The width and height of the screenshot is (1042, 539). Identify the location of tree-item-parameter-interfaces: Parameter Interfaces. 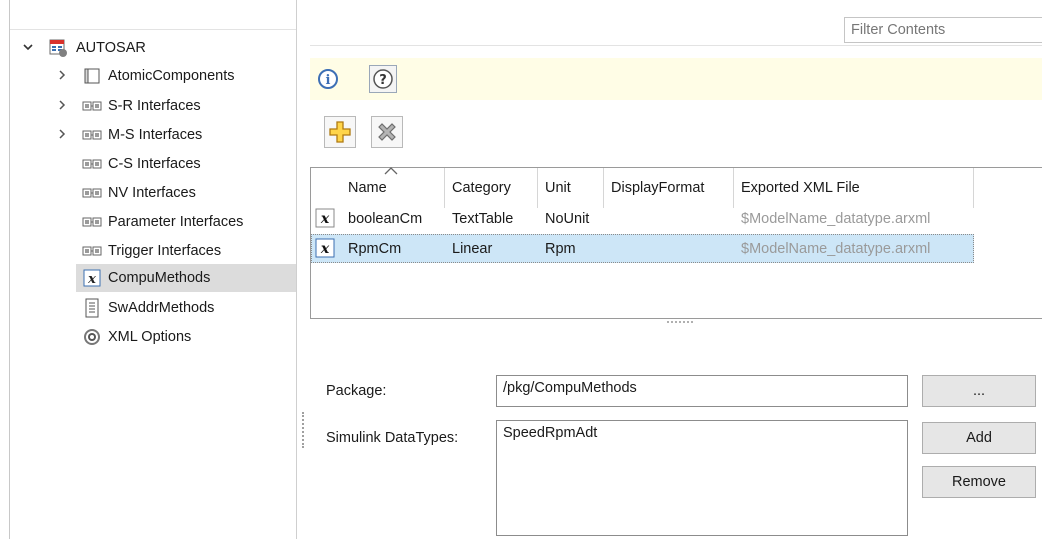
(153, 222).